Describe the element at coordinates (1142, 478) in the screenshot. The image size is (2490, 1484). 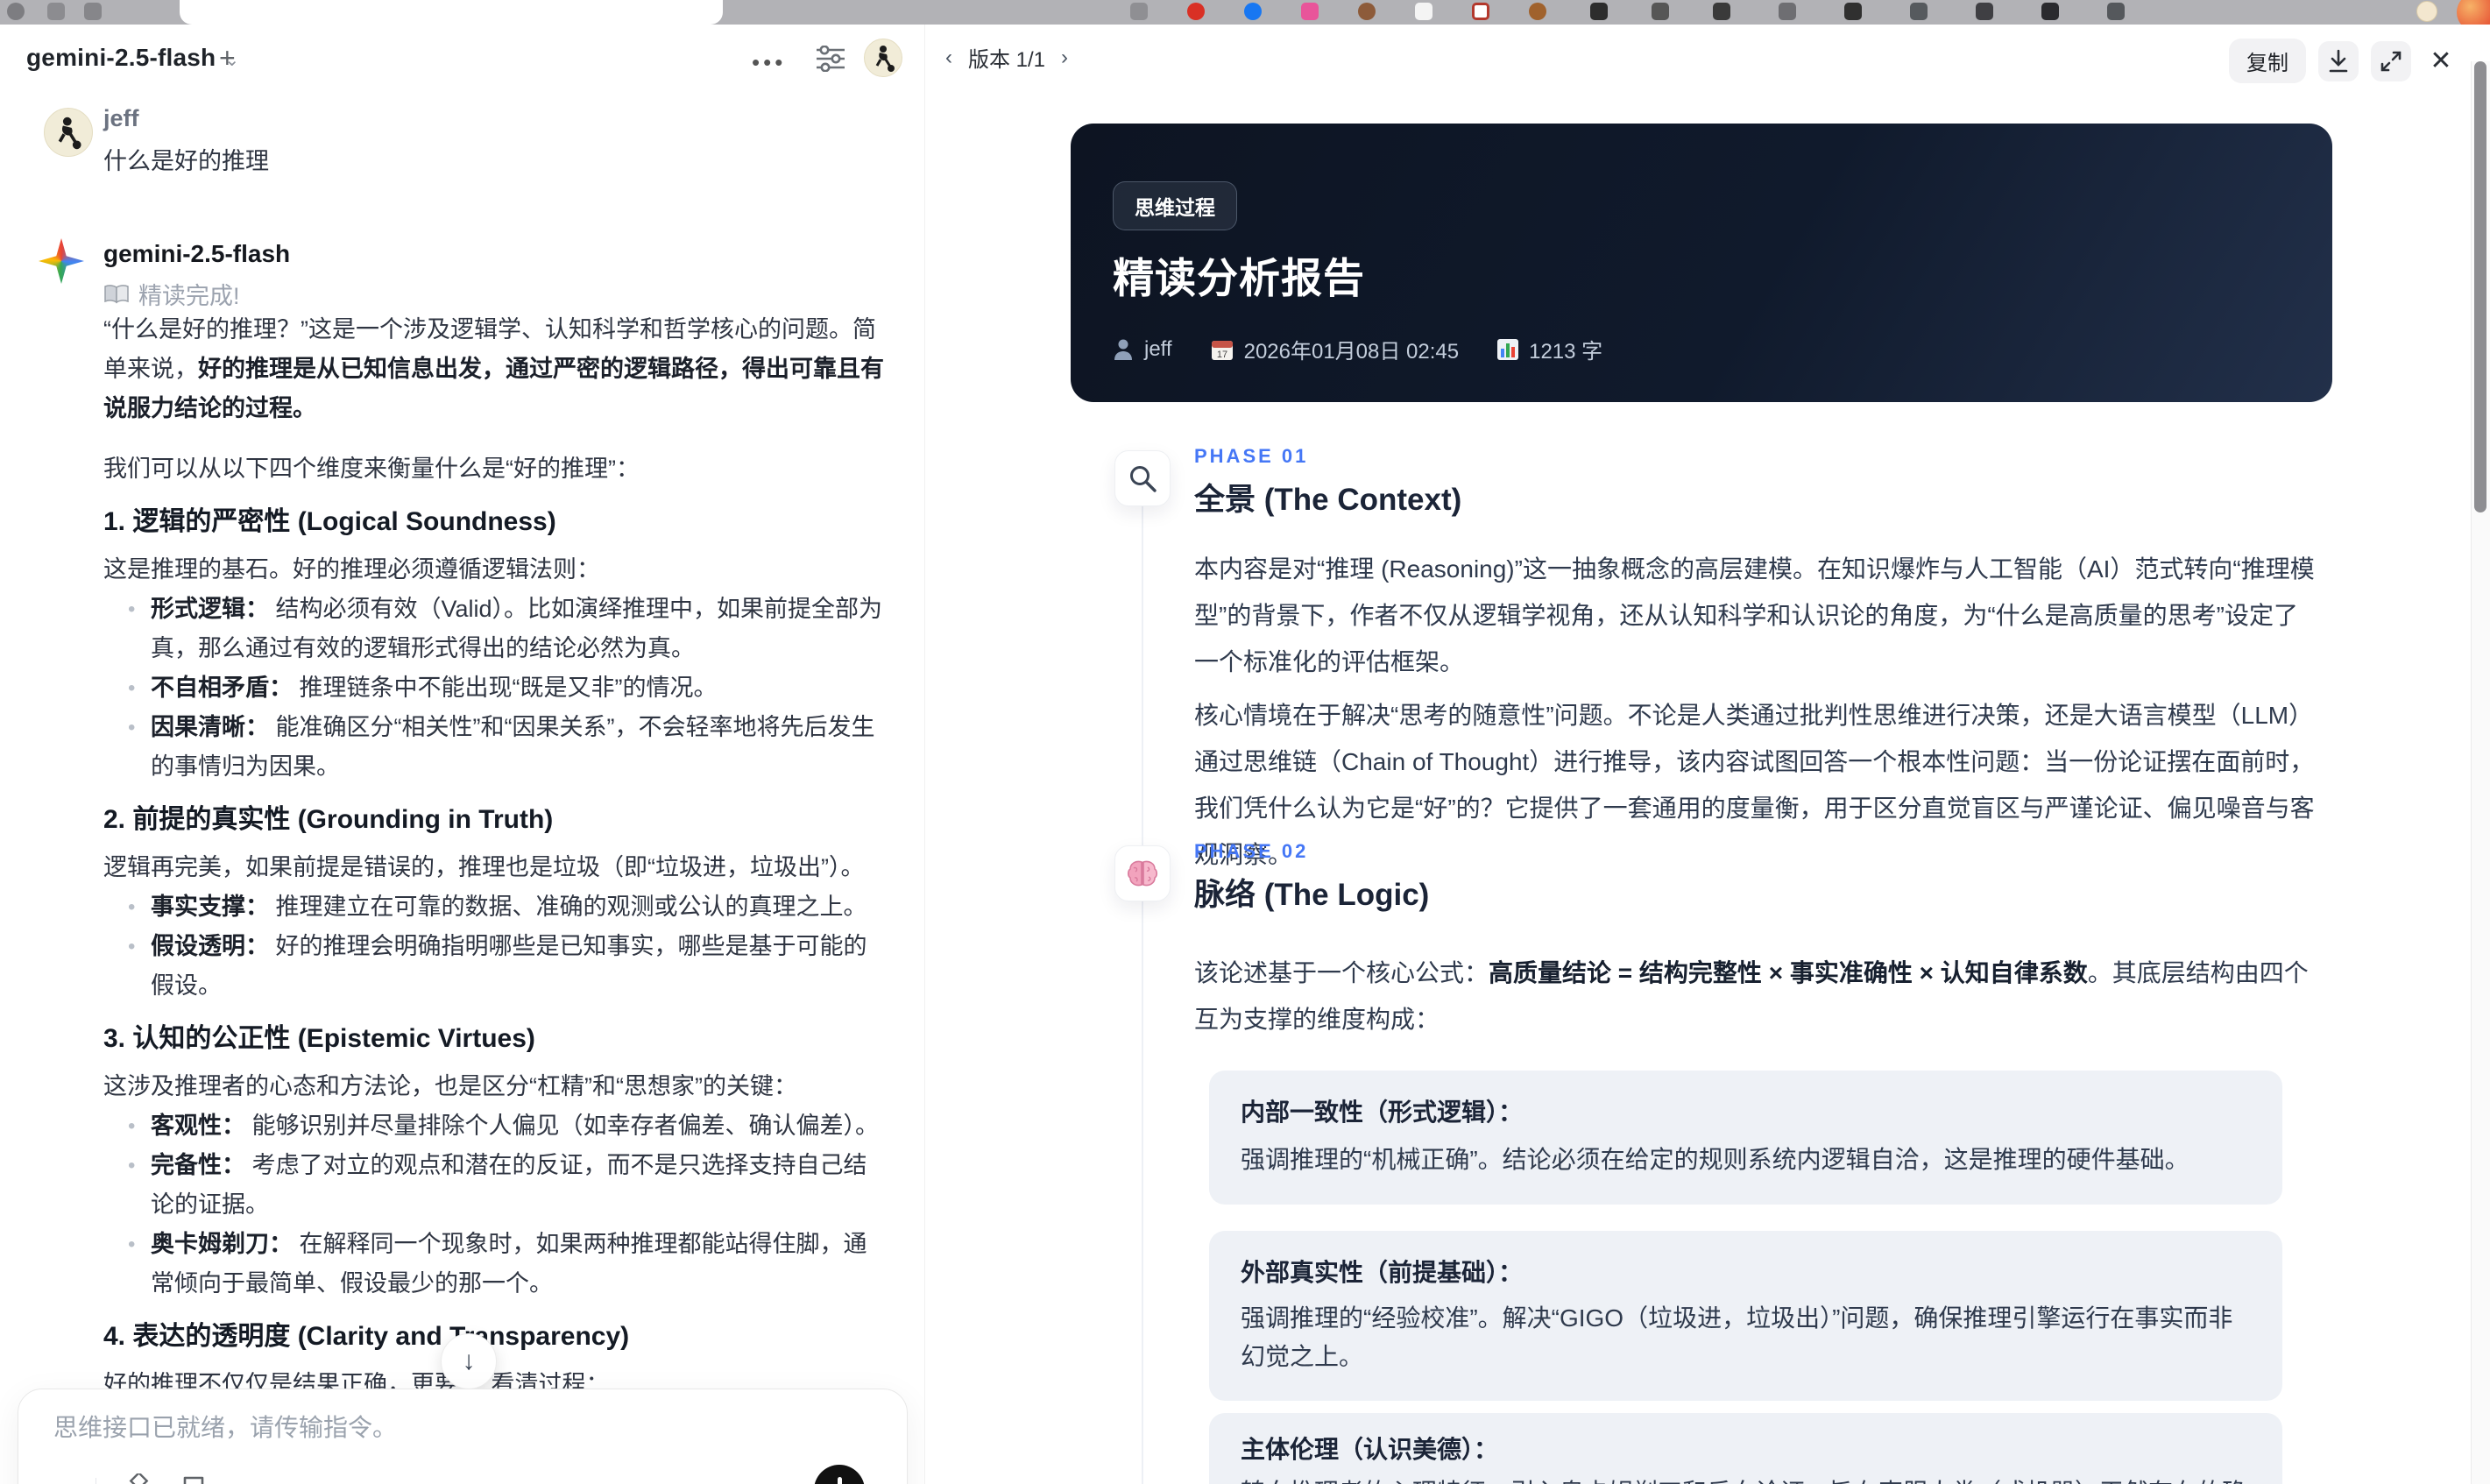
I see `phase1-icon-box` at that location.